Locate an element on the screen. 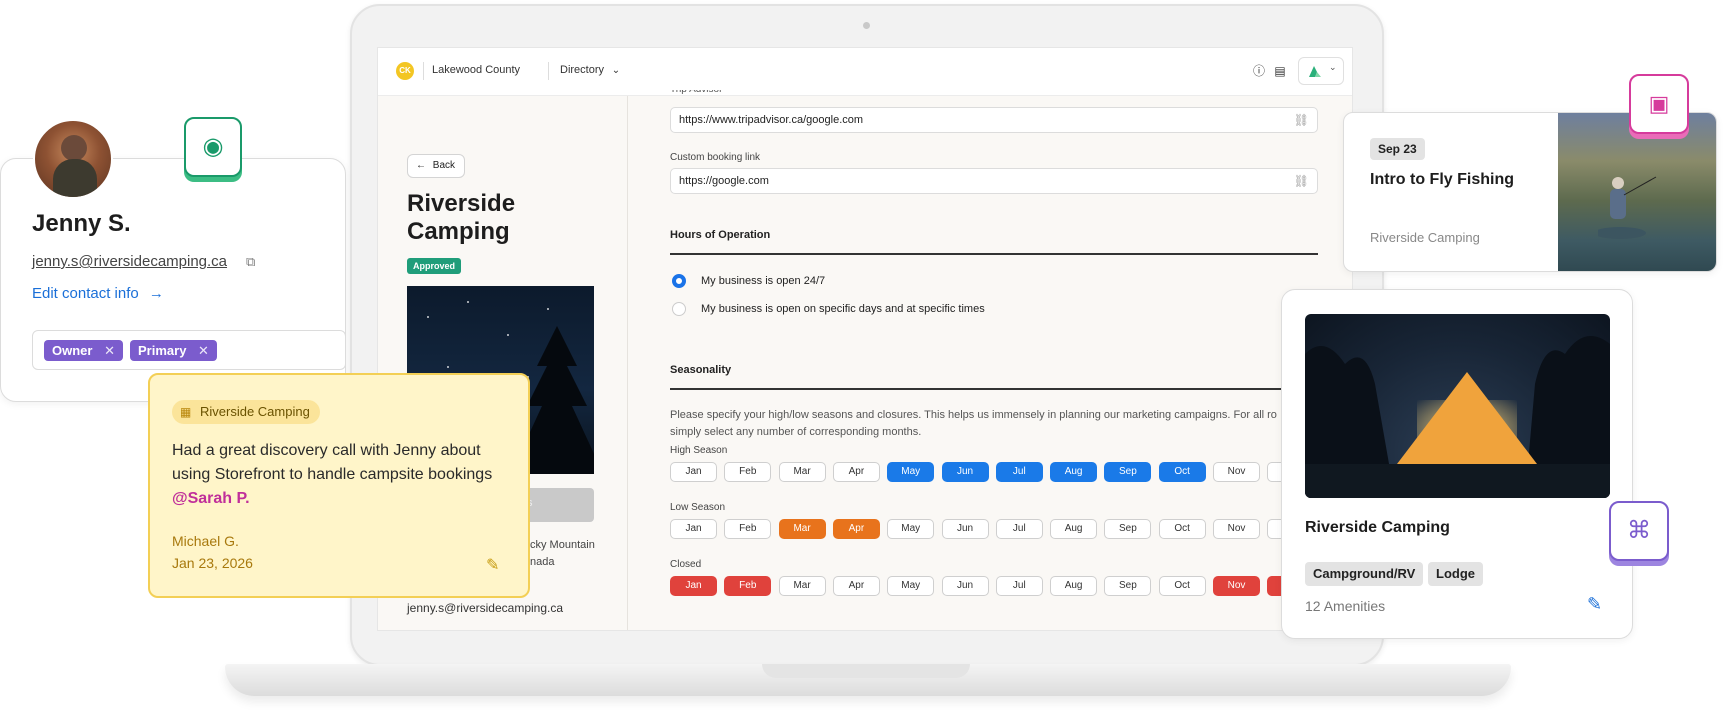 Image resolution: width=1736 pixels, height=714 pixels. event-photo is located at coordinates (1637, 192).